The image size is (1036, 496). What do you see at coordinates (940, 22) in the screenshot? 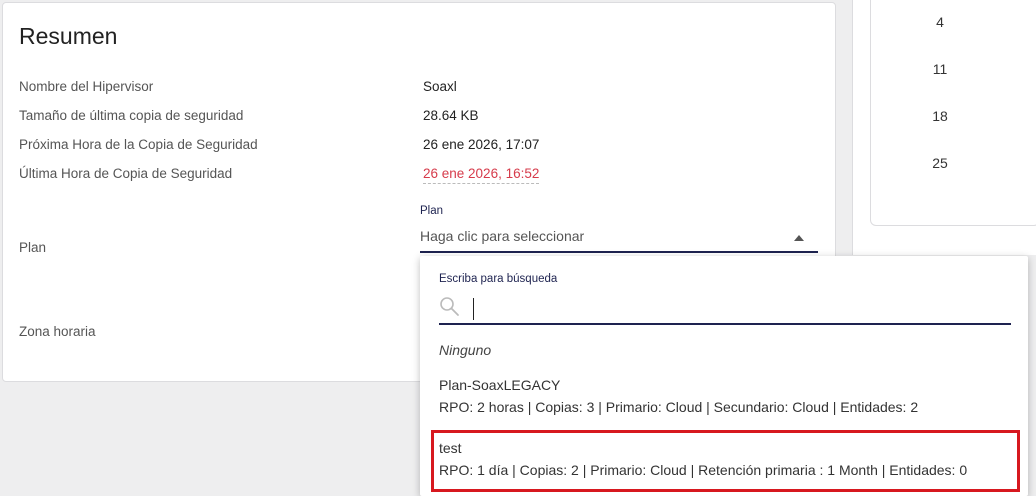
I see `calendar-day: 4` at bounding box center [940, 22].